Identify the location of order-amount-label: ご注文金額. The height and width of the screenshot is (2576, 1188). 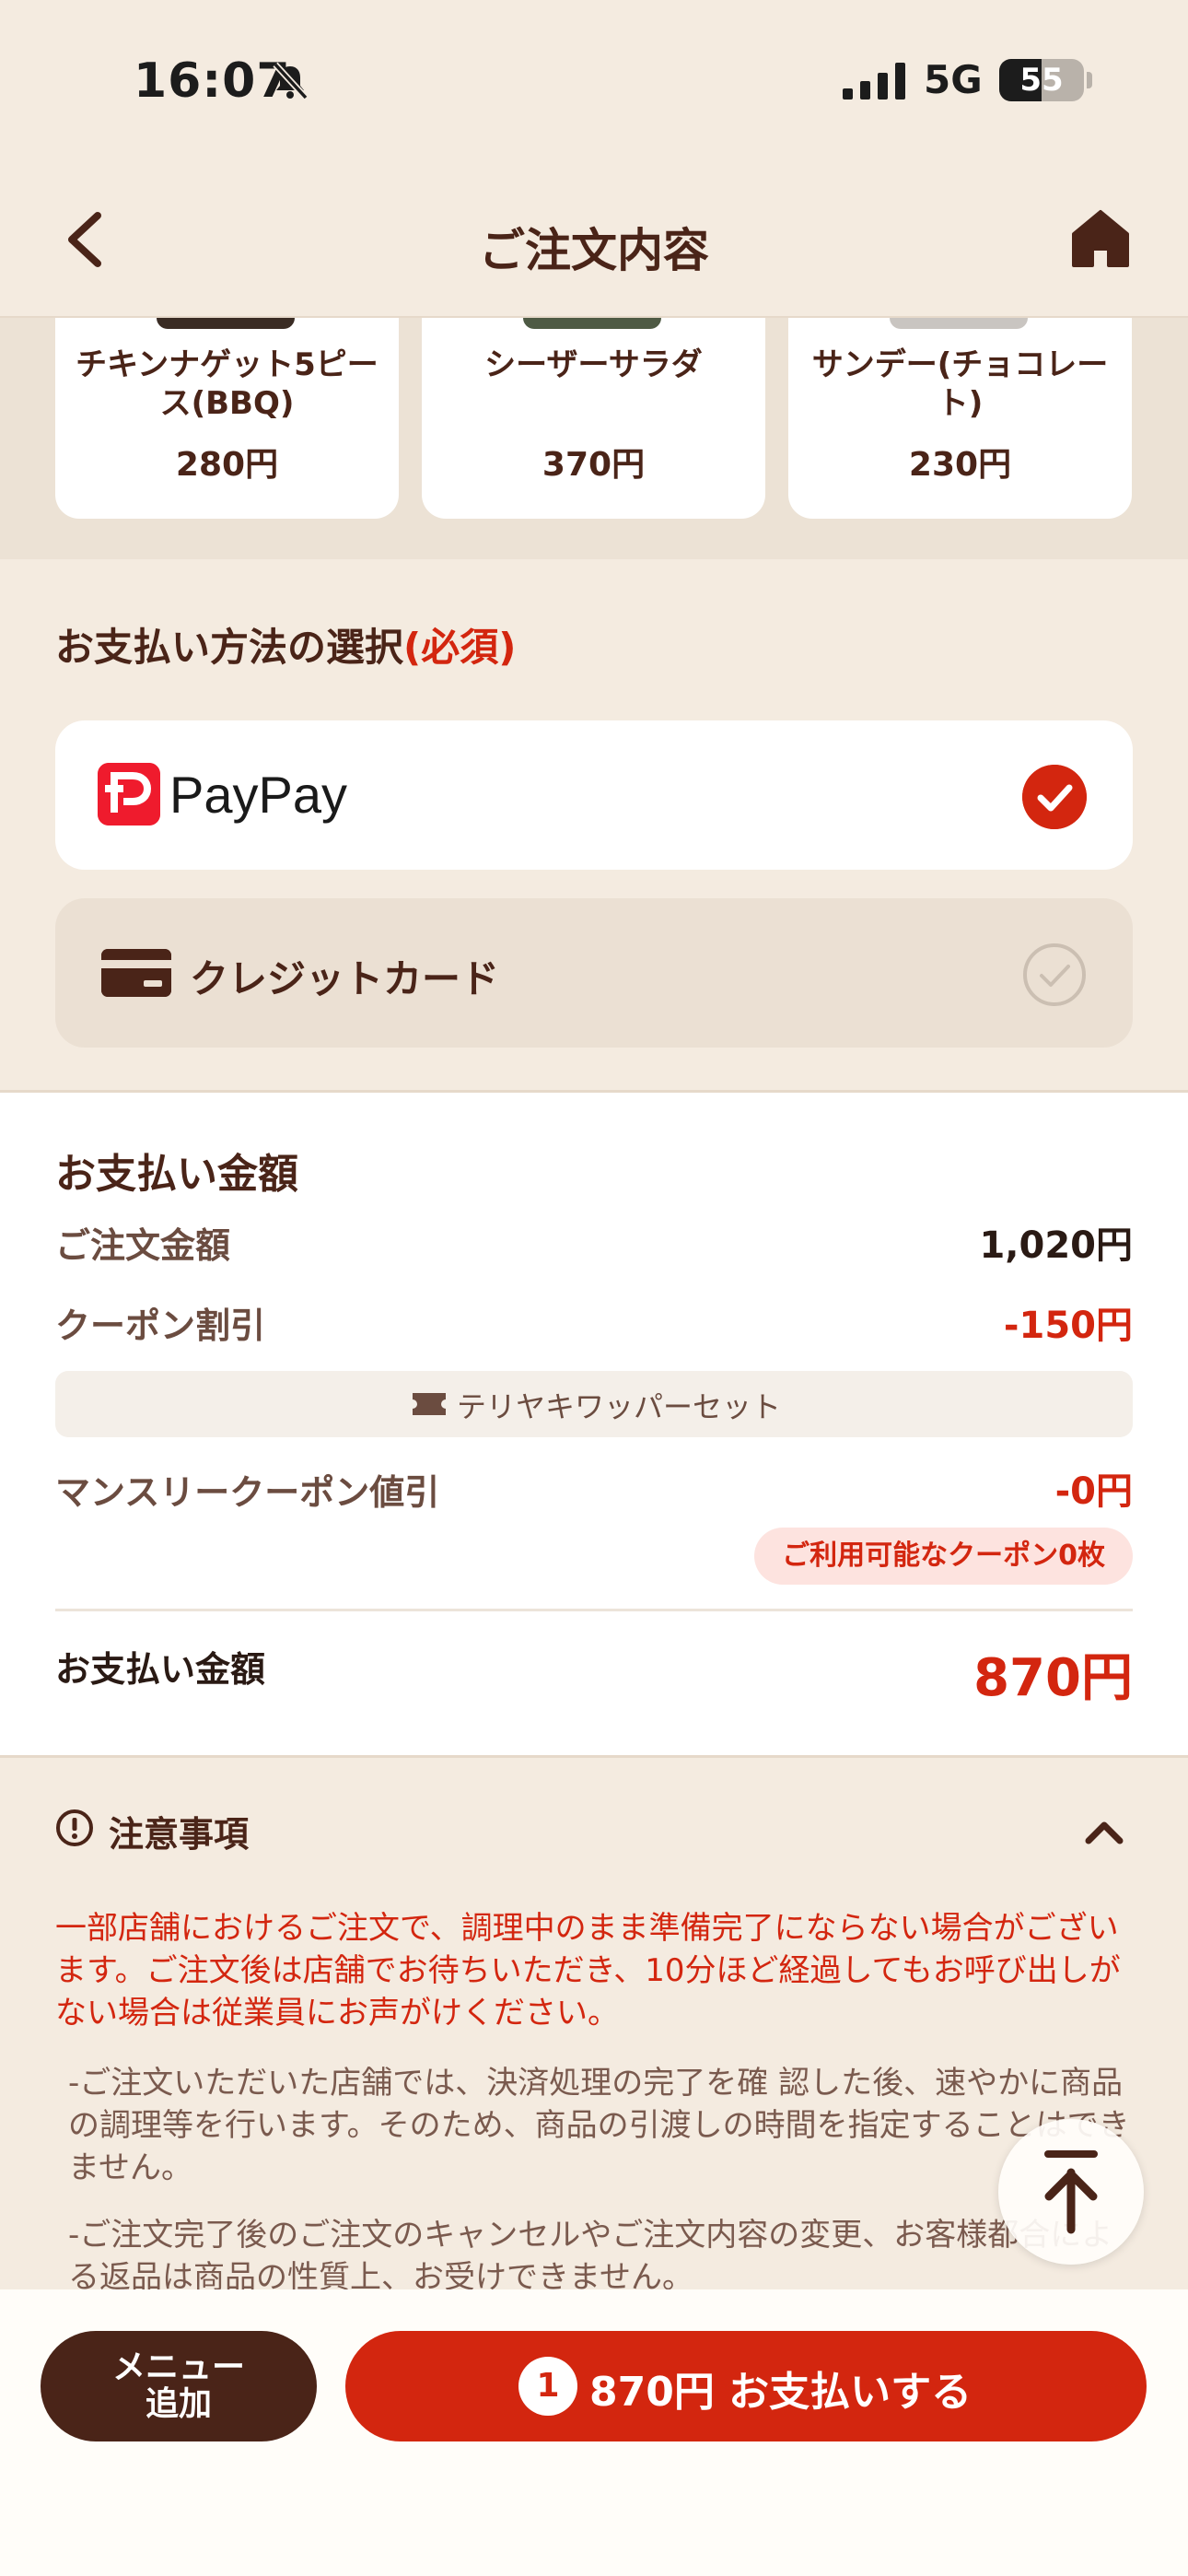
(143, 1245).